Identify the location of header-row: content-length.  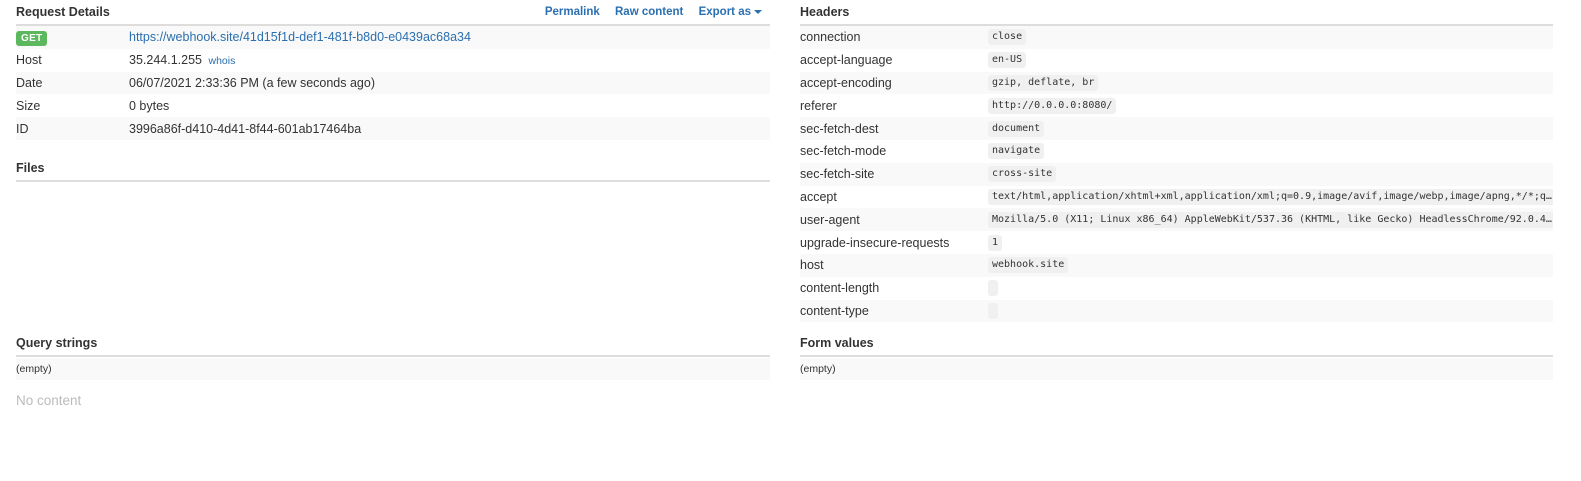
(1176, 288).